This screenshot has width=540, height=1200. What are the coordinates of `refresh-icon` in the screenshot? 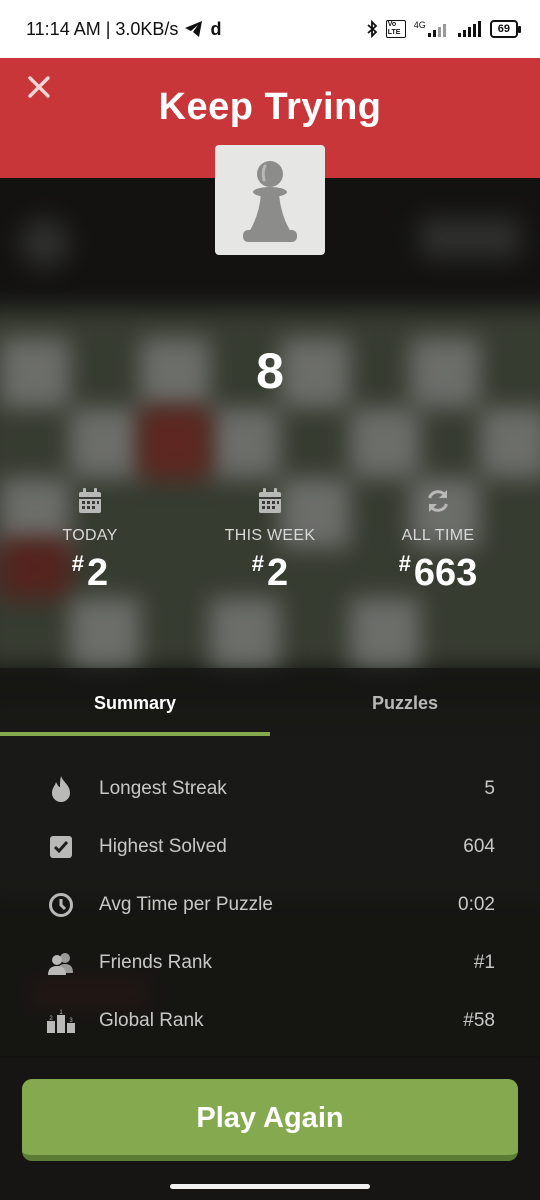 It's located at (438, 501).